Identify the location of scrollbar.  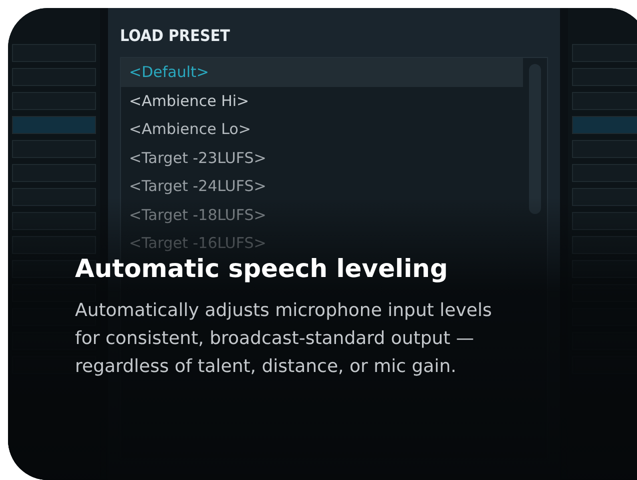
(535, 139).